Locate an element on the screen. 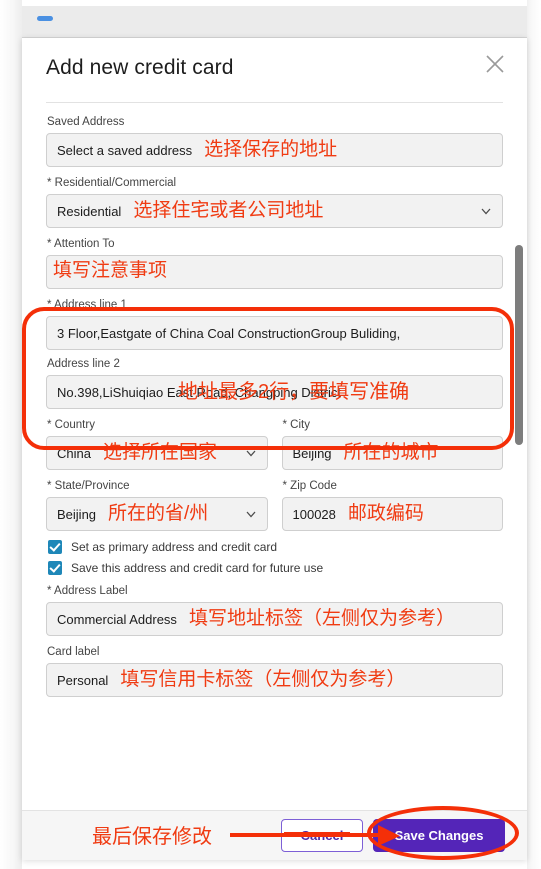  field-card-label: Card label Personal 填写信用卡标签（左侧仅为参考） is located at coordinates (274, 671).